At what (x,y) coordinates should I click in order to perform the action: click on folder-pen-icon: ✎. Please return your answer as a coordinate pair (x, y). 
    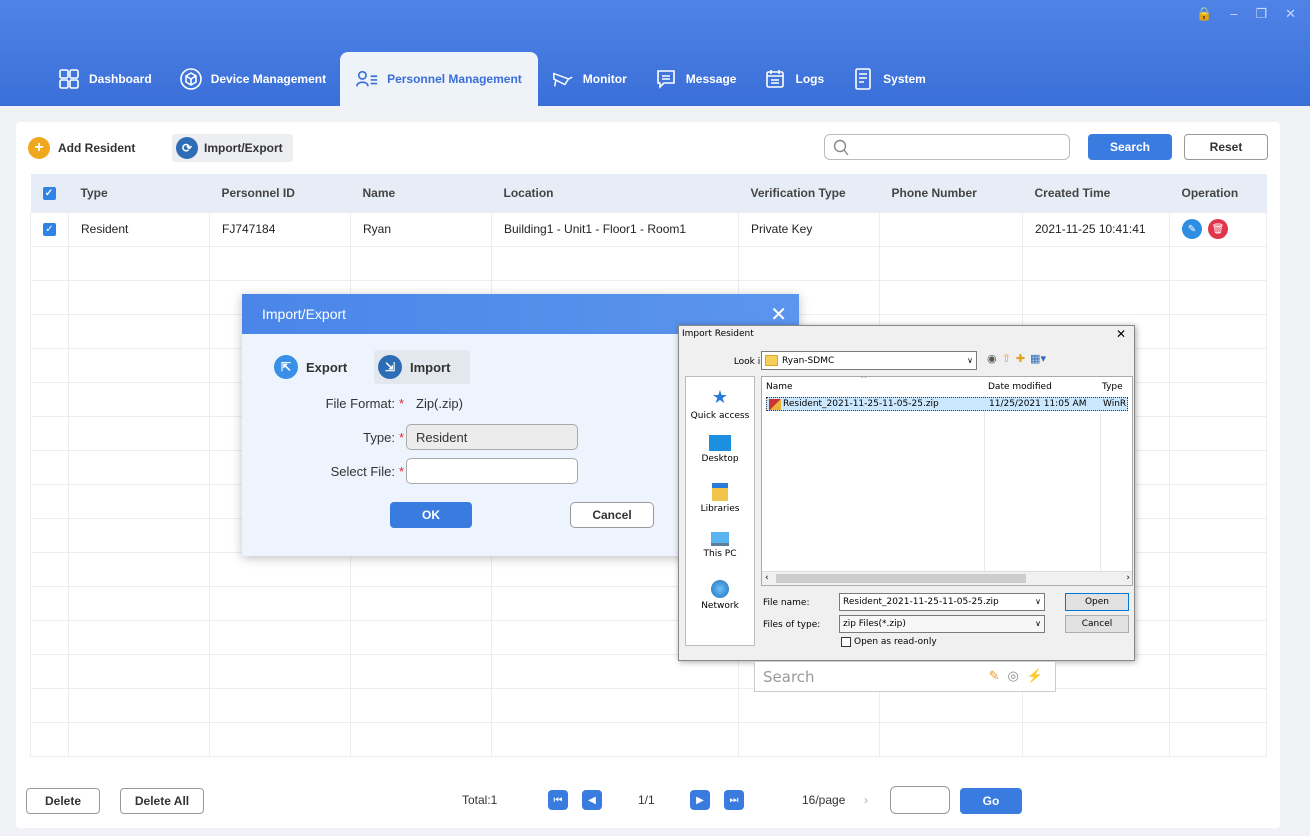
    Looking at the image, I should click on (994, 676).